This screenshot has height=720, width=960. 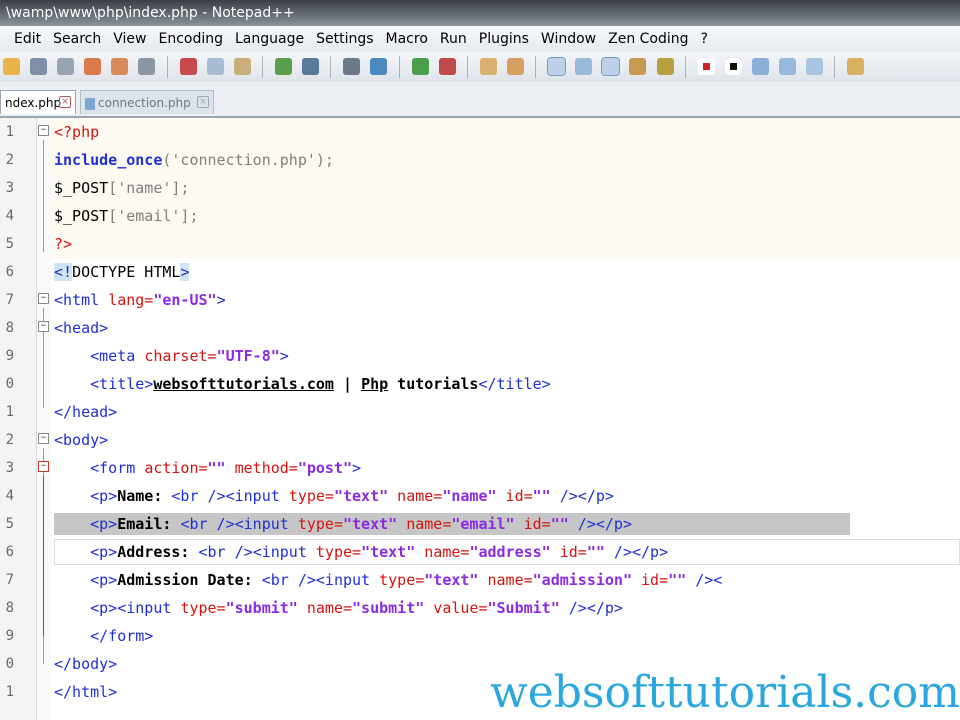 What do you see at coordinates (147, 102) in the screenshot?
I see `tab-connection-php: connection.php ×` at bounding box center [147, 102].